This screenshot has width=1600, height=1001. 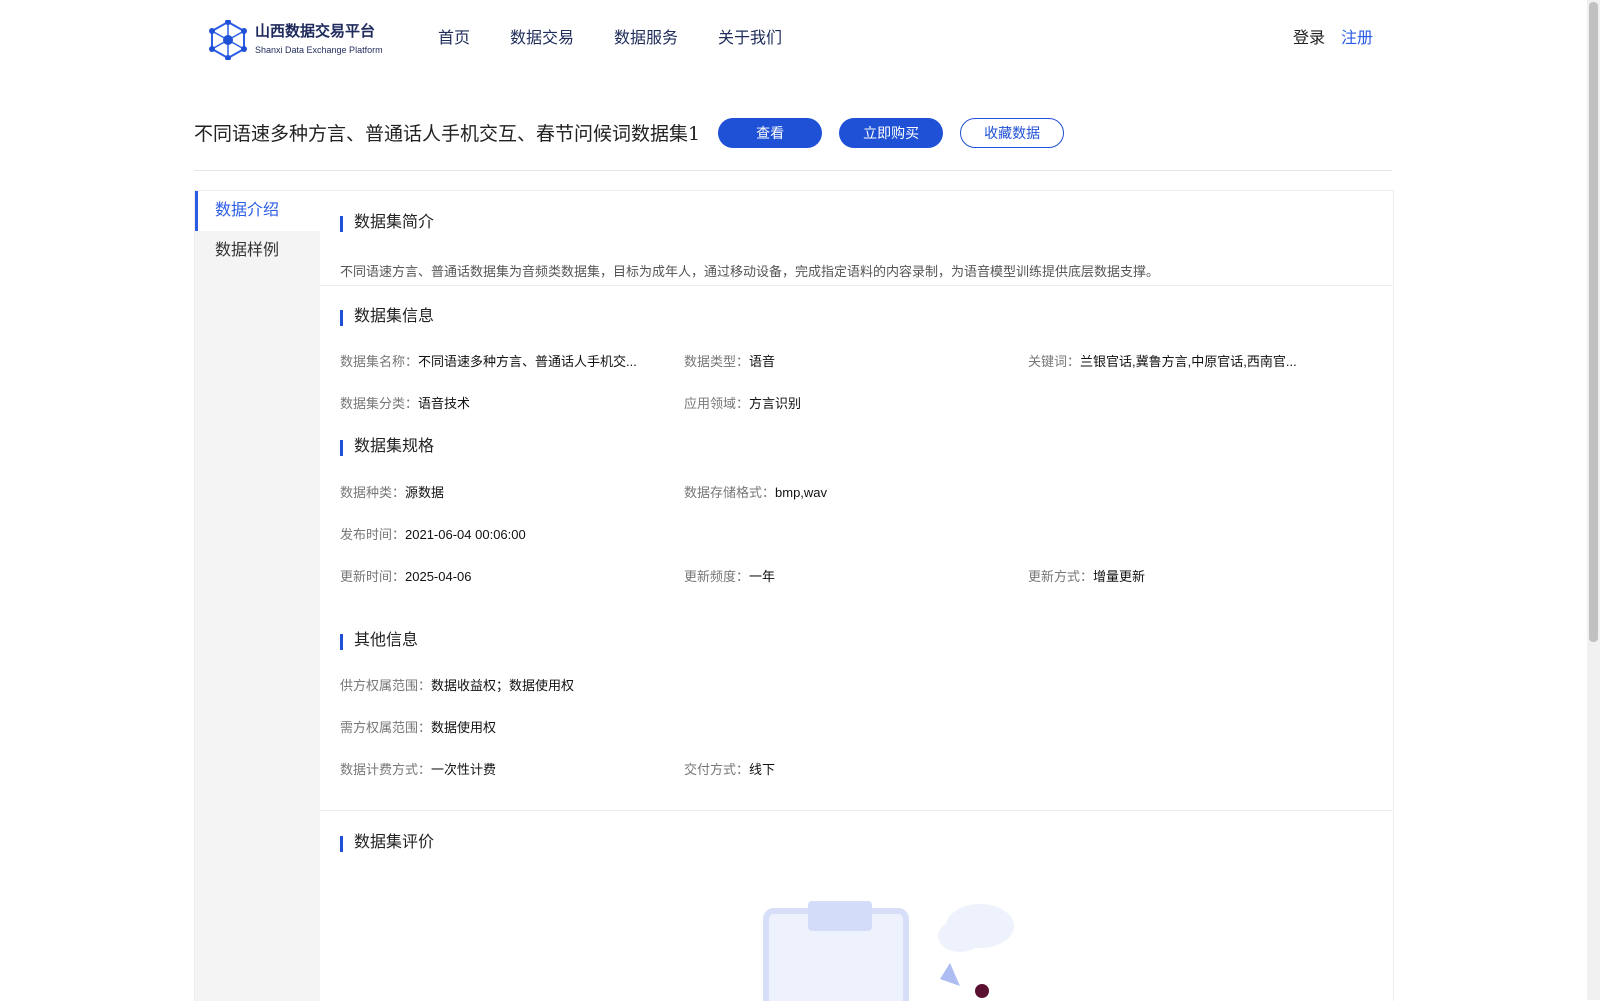 What do you see at coordinates (743, 403) in the screenshot?
I see `field-application-domain: 应用领域：方言识别` at bounding box center [743, 403].